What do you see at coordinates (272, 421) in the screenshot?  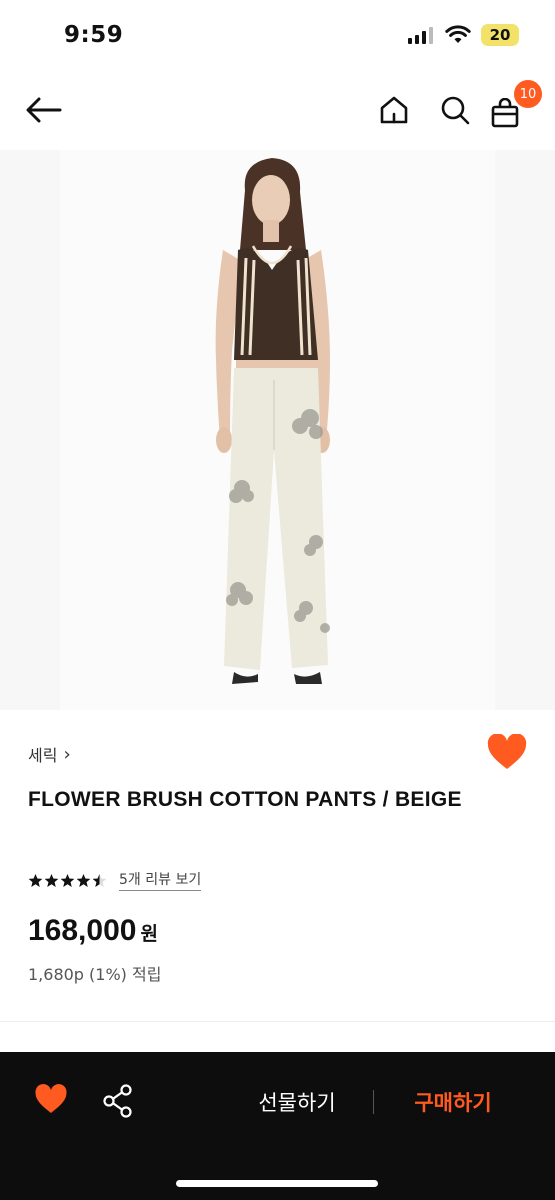 I see `model-photo-illustration` at bounding box center [272, 421].